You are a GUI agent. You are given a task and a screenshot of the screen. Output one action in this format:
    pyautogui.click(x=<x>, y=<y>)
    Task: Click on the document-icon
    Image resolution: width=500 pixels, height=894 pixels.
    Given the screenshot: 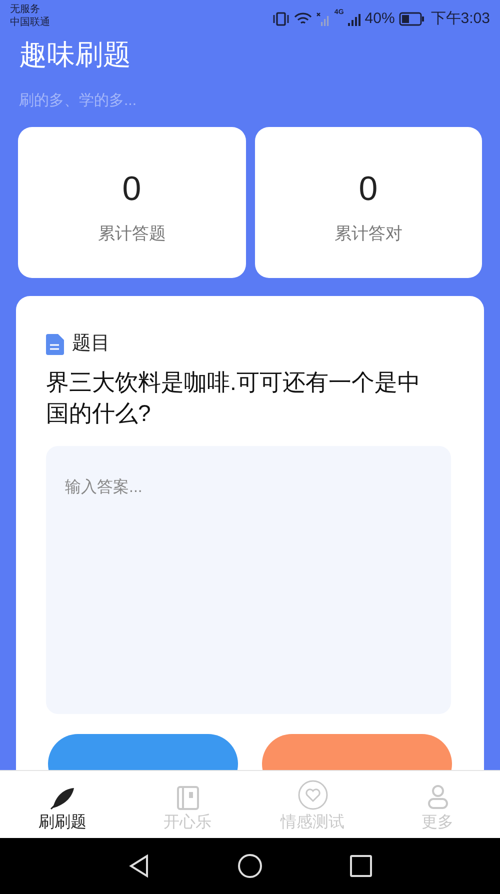 What is the action you would take?
    pyautogui.click(x=55, y=344)
    